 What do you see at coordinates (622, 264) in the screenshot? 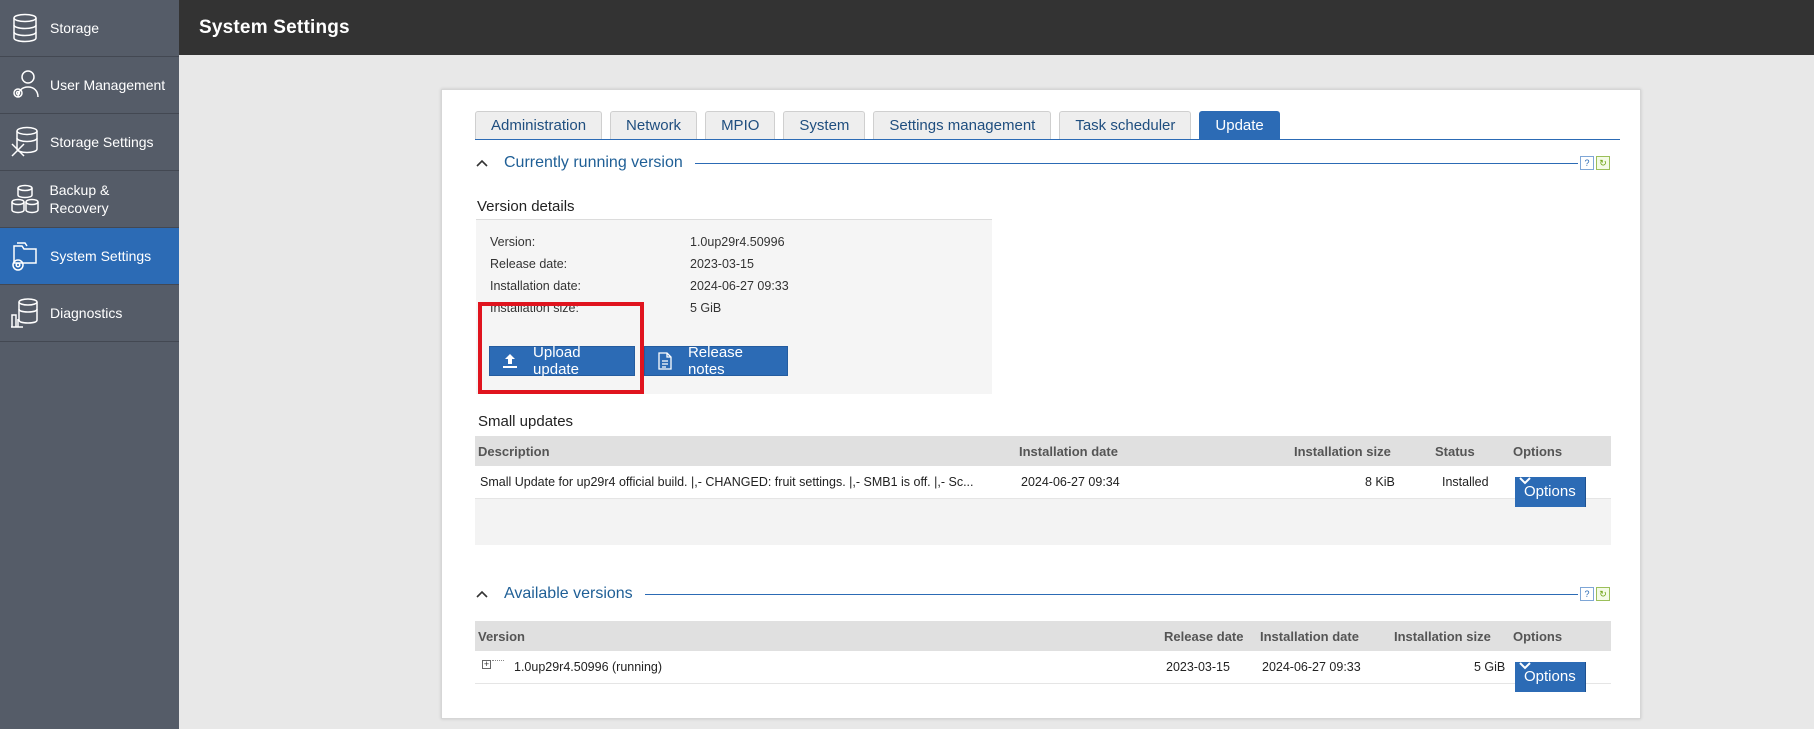
I see `detail-release-date: Release date: 2023-03-15` at bounding box center [622, 264].